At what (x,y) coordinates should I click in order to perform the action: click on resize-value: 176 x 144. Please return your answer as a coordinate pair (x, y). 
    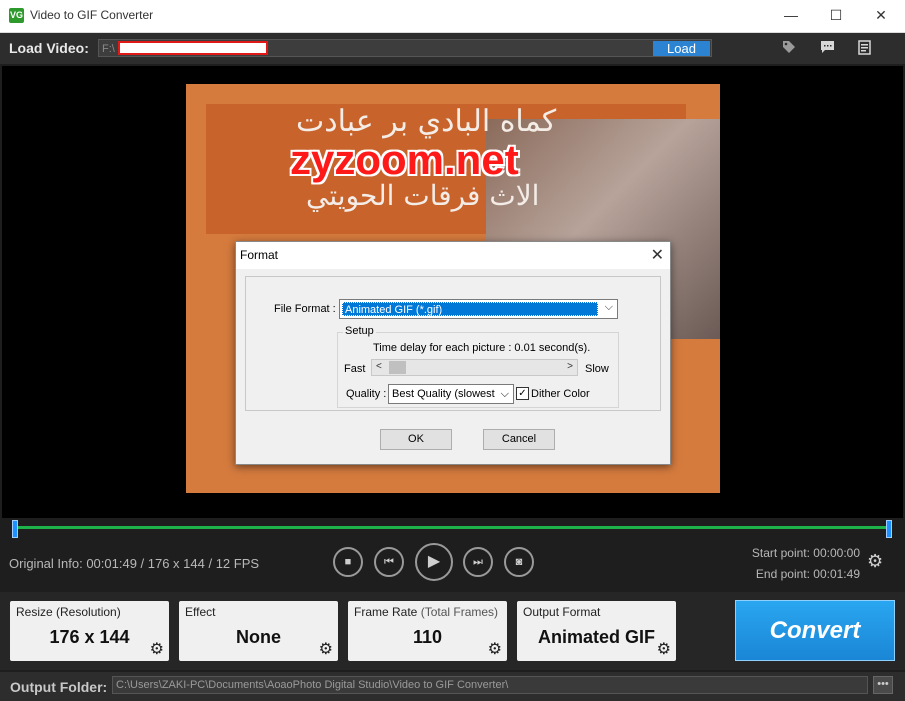
    Looking at the image, I should click on (89, 637).